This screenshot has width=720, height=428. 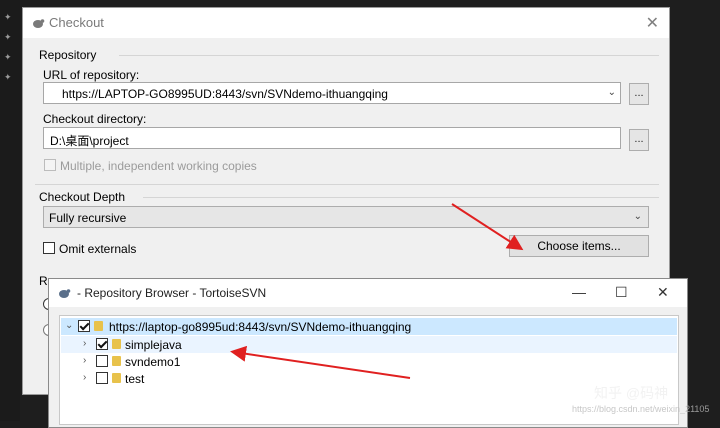 I want to click on watermark-url: https://blog.csdn.net/weixin_21105, so click(x=641, y=409).